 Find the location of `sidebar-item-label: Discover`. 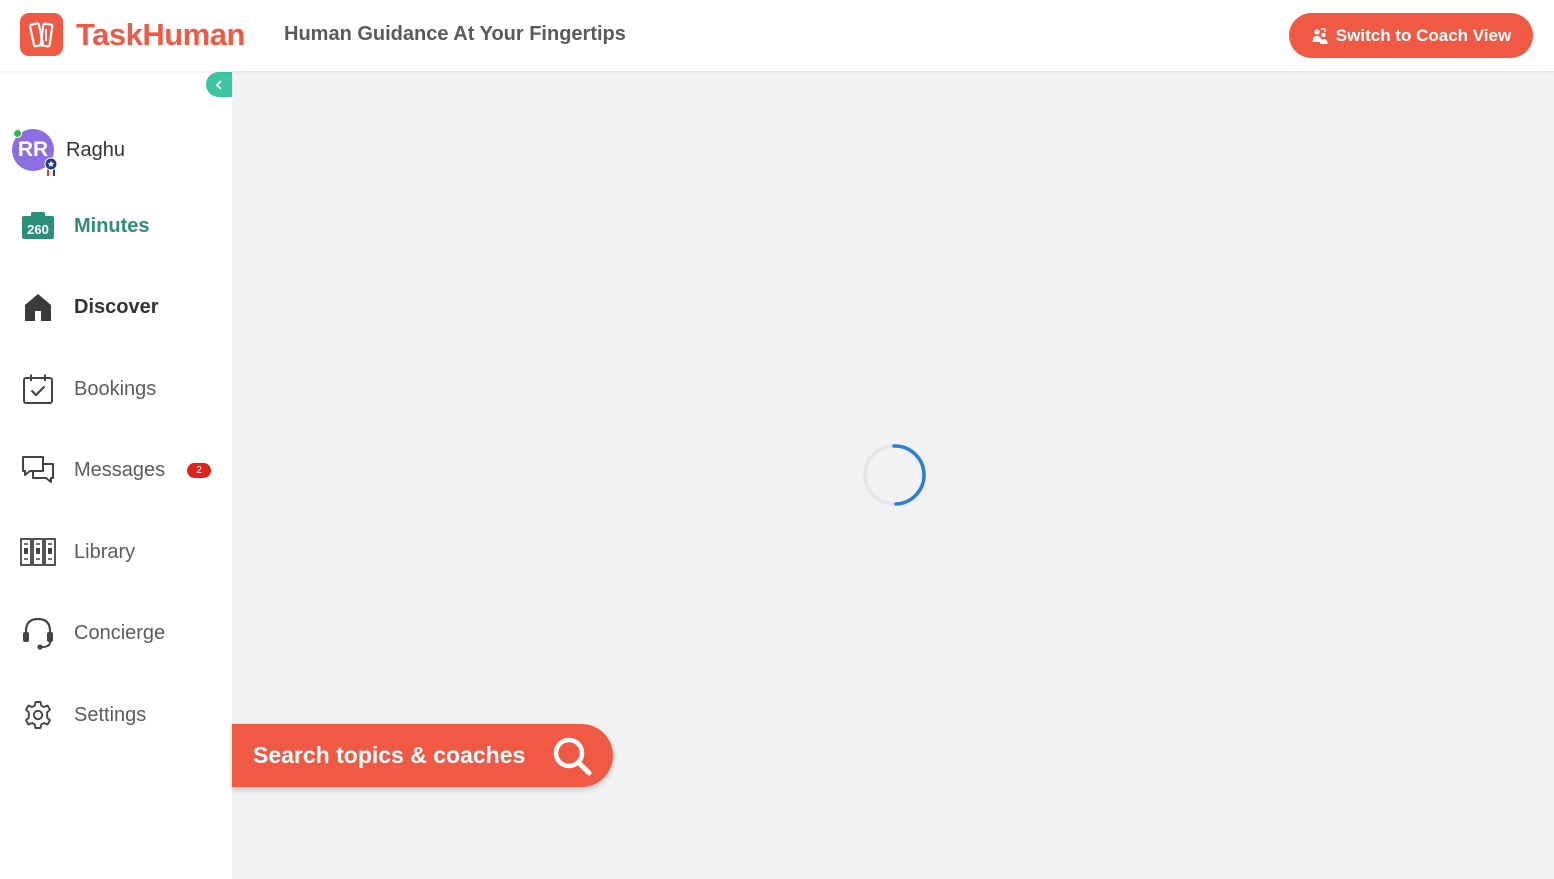

sidebar-item-label: Discover is located at coordinates (116, 306).